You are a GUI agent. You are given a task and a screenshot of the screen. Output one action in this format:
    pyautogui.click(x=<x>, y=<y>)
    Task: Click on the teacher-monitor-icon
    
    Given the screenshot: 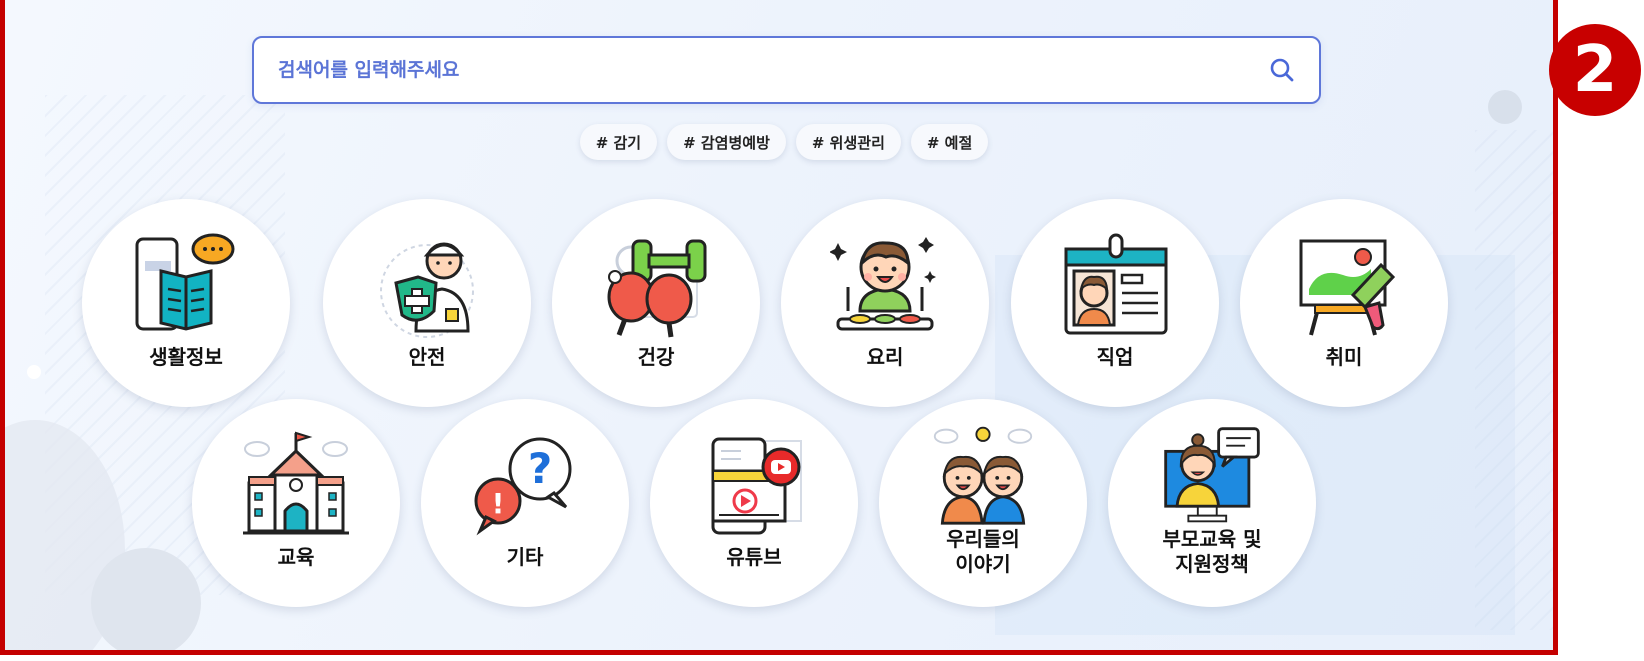 What is the action you would take?
    pyautogui.click(x=1212, y=475)
    